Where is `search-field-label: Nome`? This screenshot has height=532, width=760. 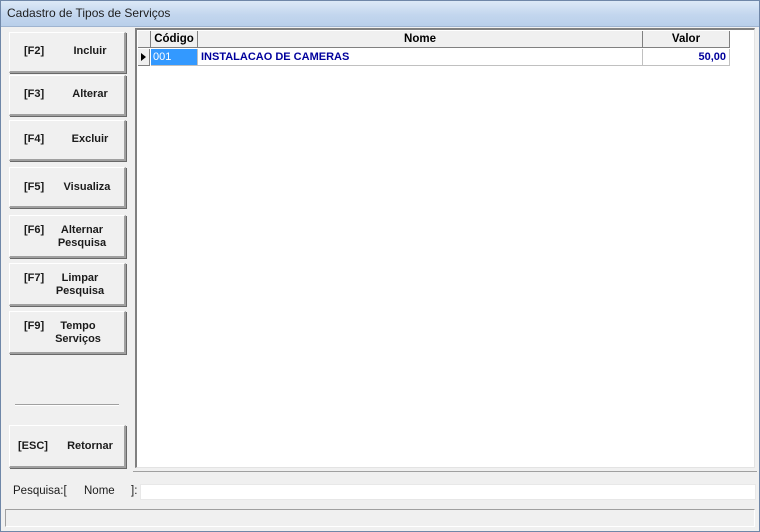
search-field-label: Nome is located at coordinates (99, 491).